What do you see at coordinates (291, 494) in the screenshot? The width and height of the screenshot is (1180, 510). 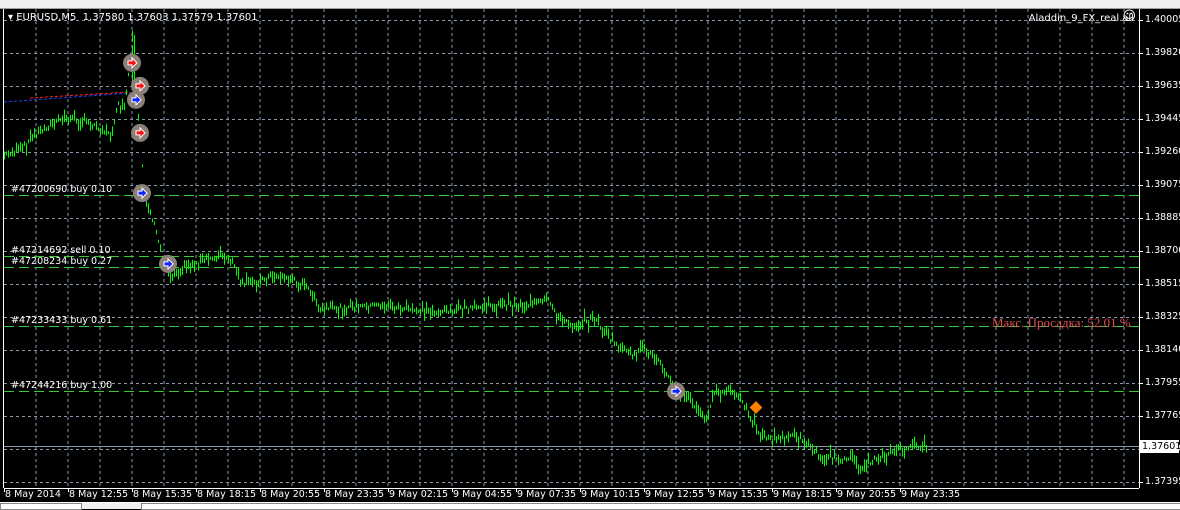 I see `time-axis-label: 8 May 20:55` at bounding box center [291, 494].